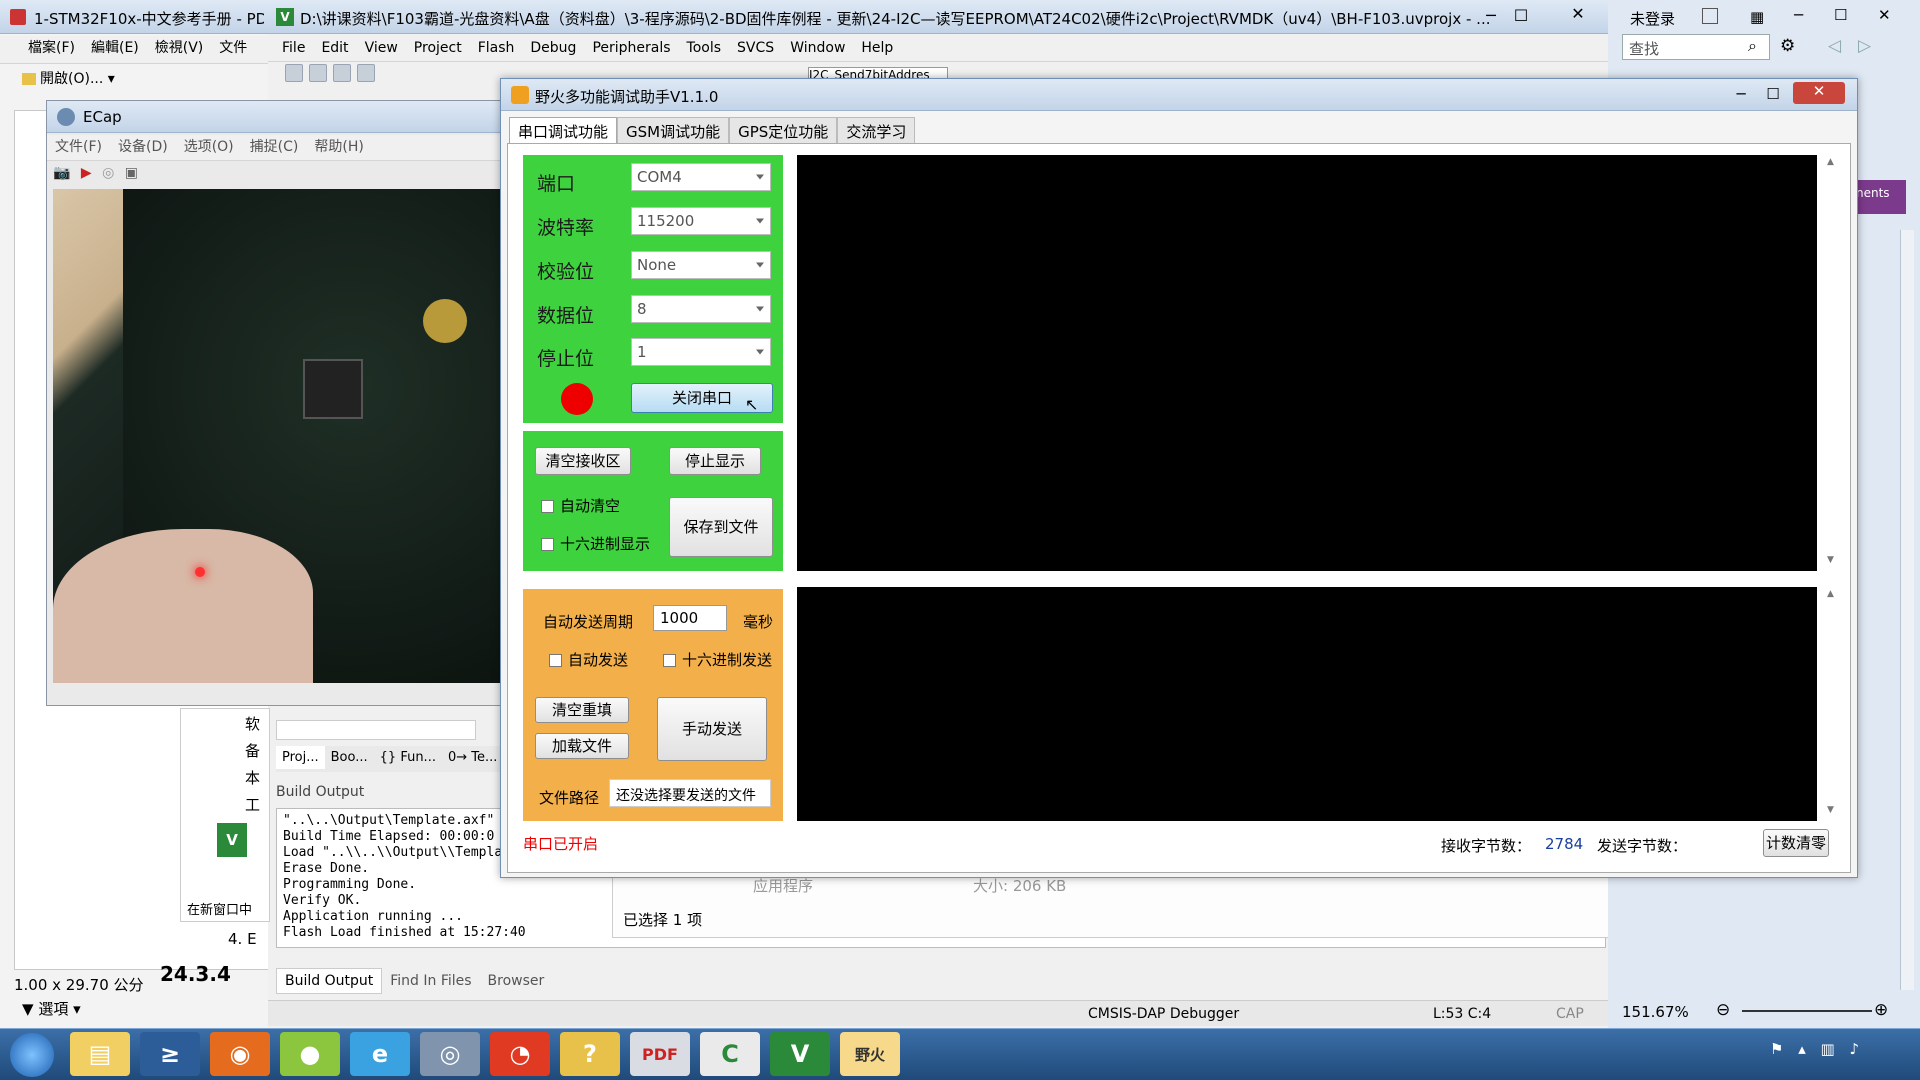  Describe the element at coordinates (143, 147) in the screenshot. I see `ecap-menu-device: 设备(D)` at that location.